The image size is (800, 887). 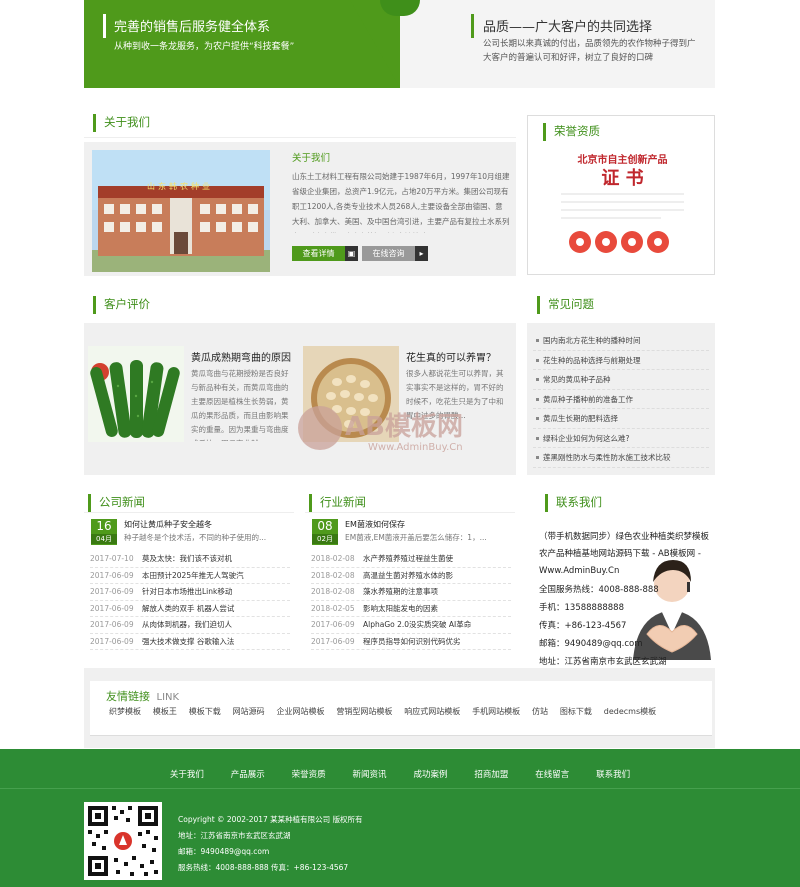 What do you see at coordinates (204, 47) in the screenshot?
I see `banner-left-sub: 从种到收一条龙服务，为农户提供“科技套餐”` at bounding box center [204, 47].